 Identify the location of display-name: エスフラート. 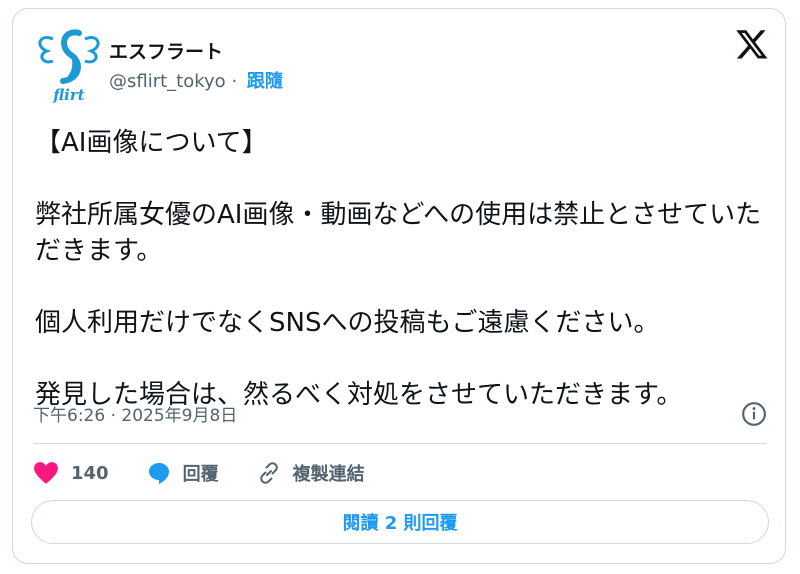
(166, 50).